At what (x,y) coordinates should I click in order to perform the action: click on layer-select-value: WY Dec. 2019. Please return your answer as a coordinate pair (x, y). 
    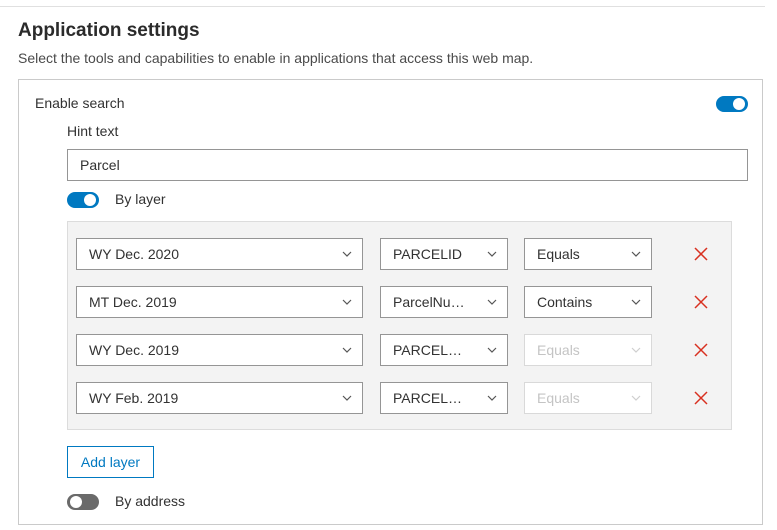
    Looking at the image, I should click on (134, 350).